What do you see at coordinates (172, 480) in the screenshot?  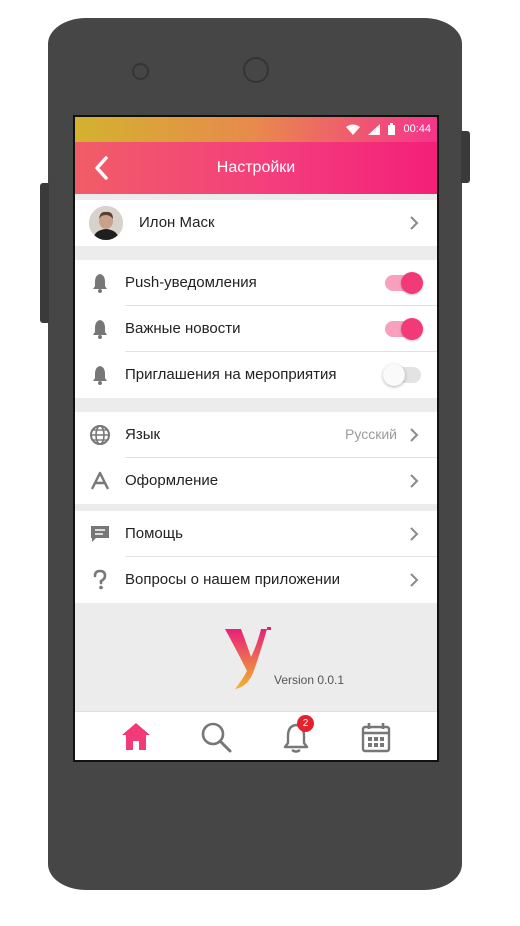 I see `setting-label-appearance: Оформление` at bounding box center [172, 480].